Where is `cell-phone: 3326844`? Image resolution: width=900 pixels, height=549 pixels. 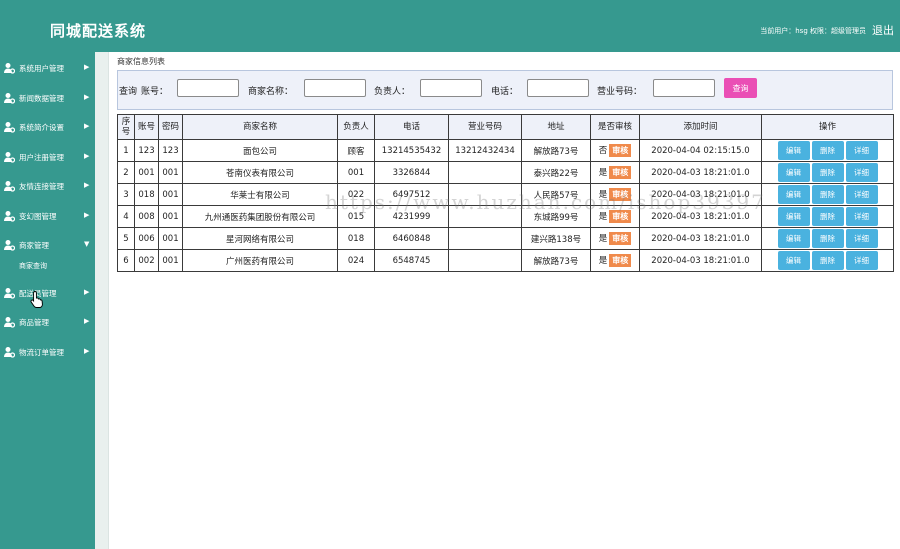
cell-phone: 3326844 is located at coordinates (411, 172).